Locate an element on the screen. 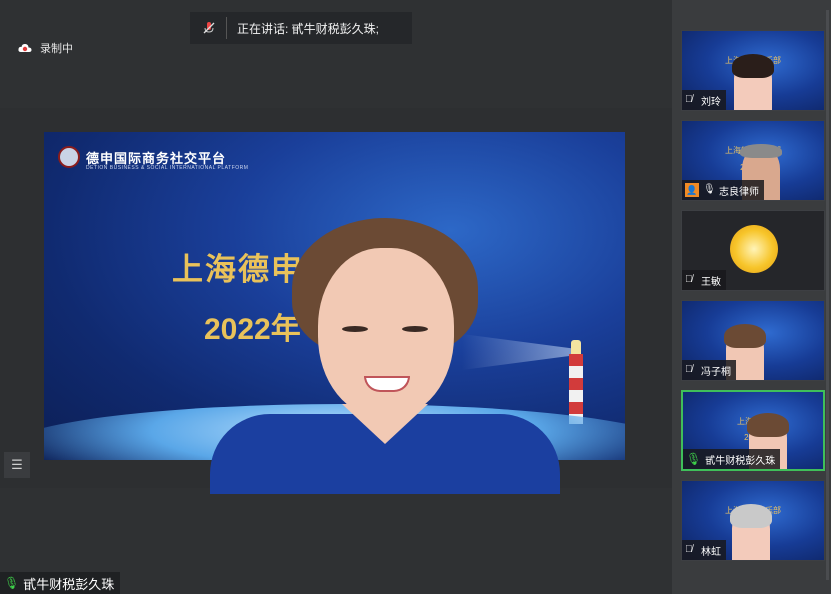 This screenshot has height=594, width=831. cloud-record-icon is located at coordinates (25, 47).